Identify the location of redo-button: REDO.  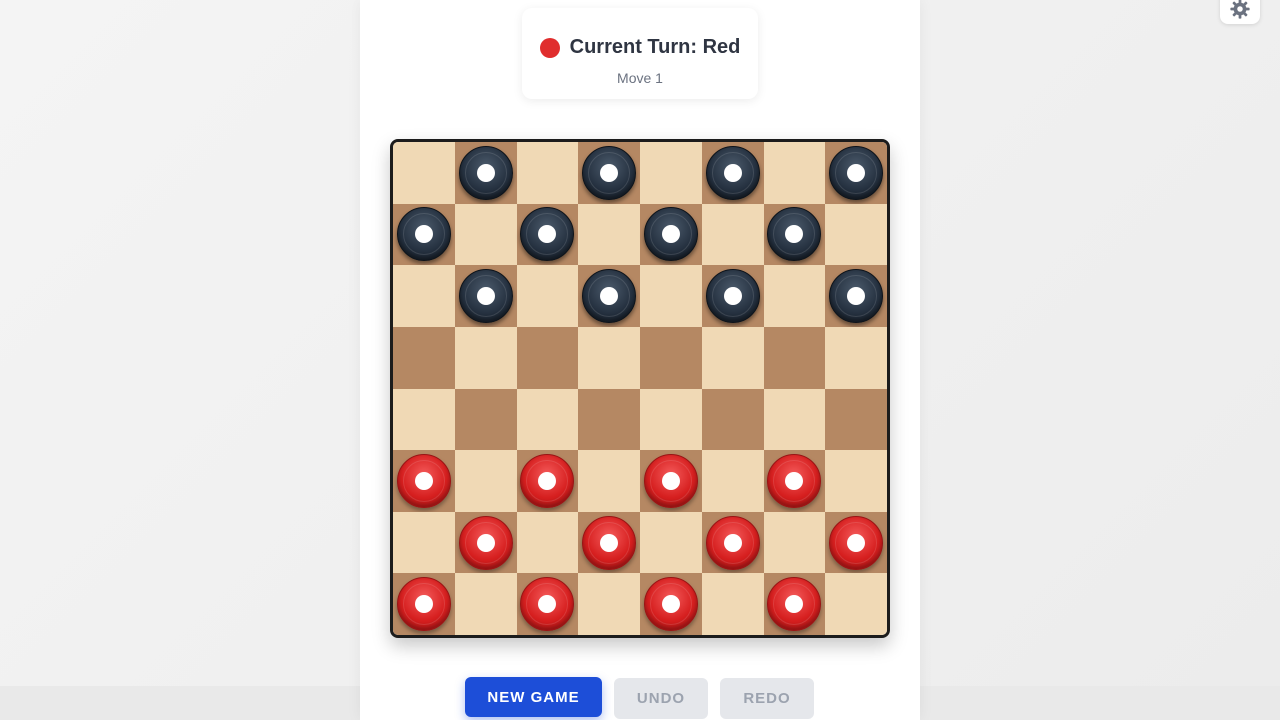
(767, 698).